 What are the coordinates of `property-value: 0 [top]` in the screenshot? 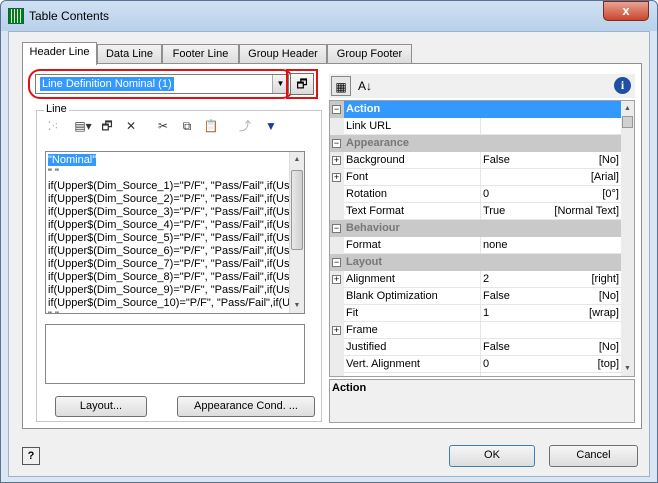 It's located at (551, 364).